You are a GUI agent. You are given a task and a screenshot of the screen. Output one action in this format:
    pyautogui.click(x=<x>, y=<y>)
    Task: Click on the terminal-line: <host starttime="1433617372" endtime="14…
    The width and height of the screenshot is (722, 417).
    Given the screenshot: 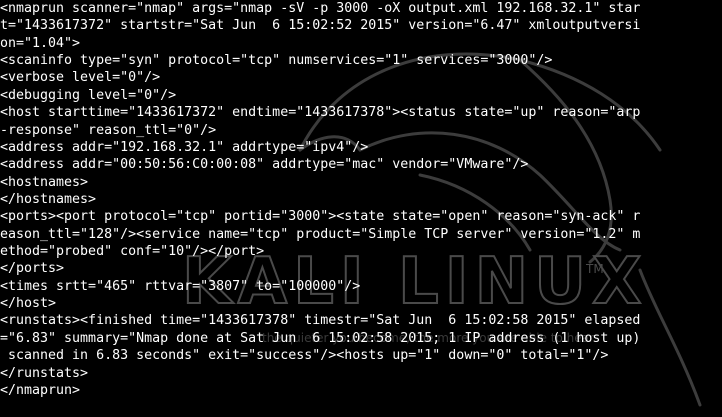 What is the action you would take?
    pyautogui.click(x=320, y=113)
    